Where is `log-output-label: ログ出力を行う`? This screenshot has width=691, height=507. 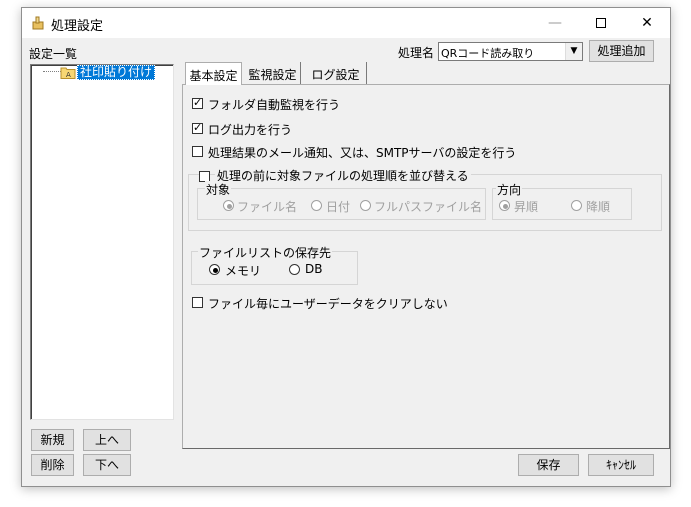
log-output-label: ログ出力を行う is located at coordinates (250, 129).